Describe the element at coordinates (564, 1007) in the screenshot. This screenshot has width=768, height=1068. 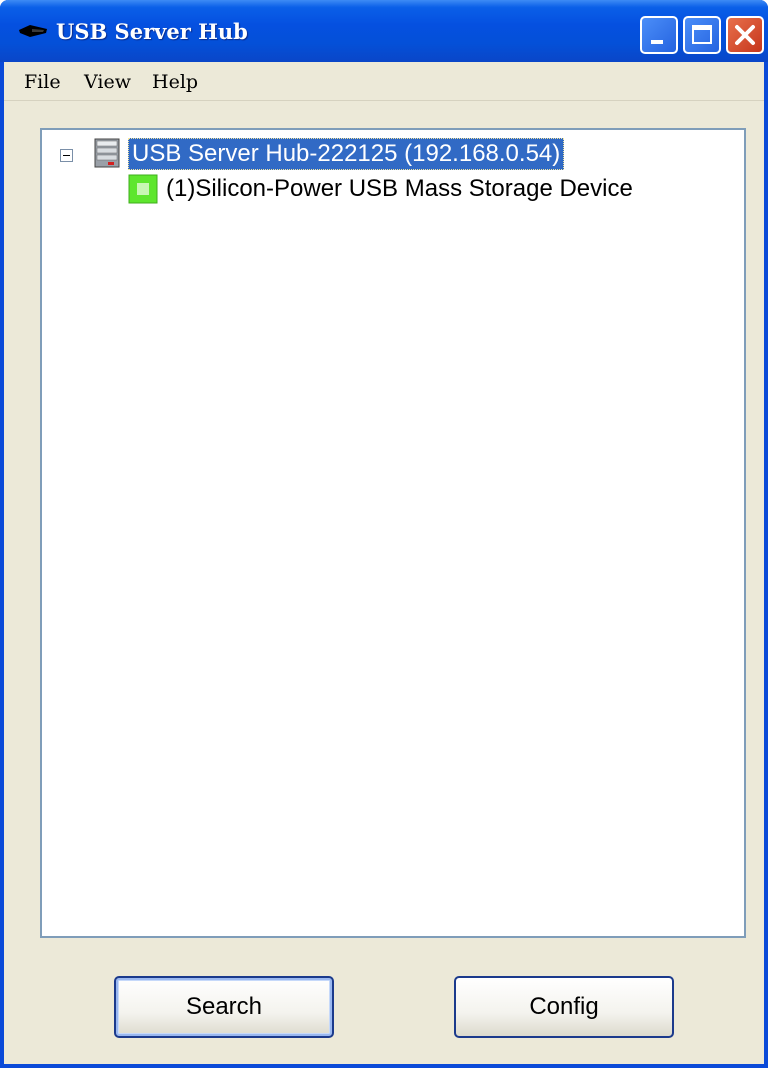
I see `config-button: Config` at that location.